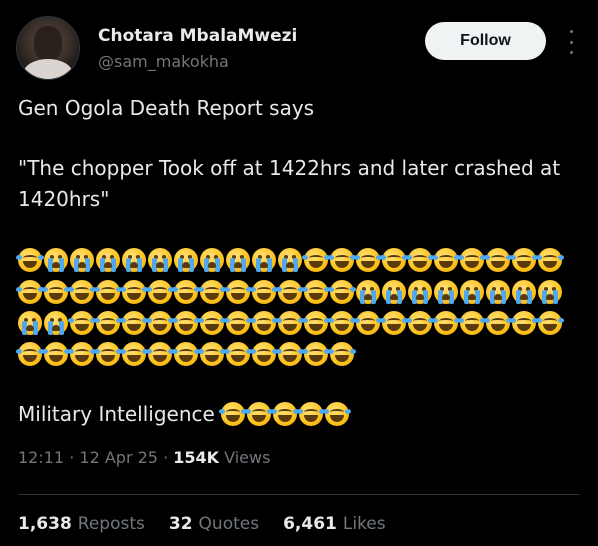 The width and height of the screenshot is (598, 546). Describe the element at coordinates (64, 199) in the screenshot. I see `tweet-line-3: 1420hrs"` at that location.